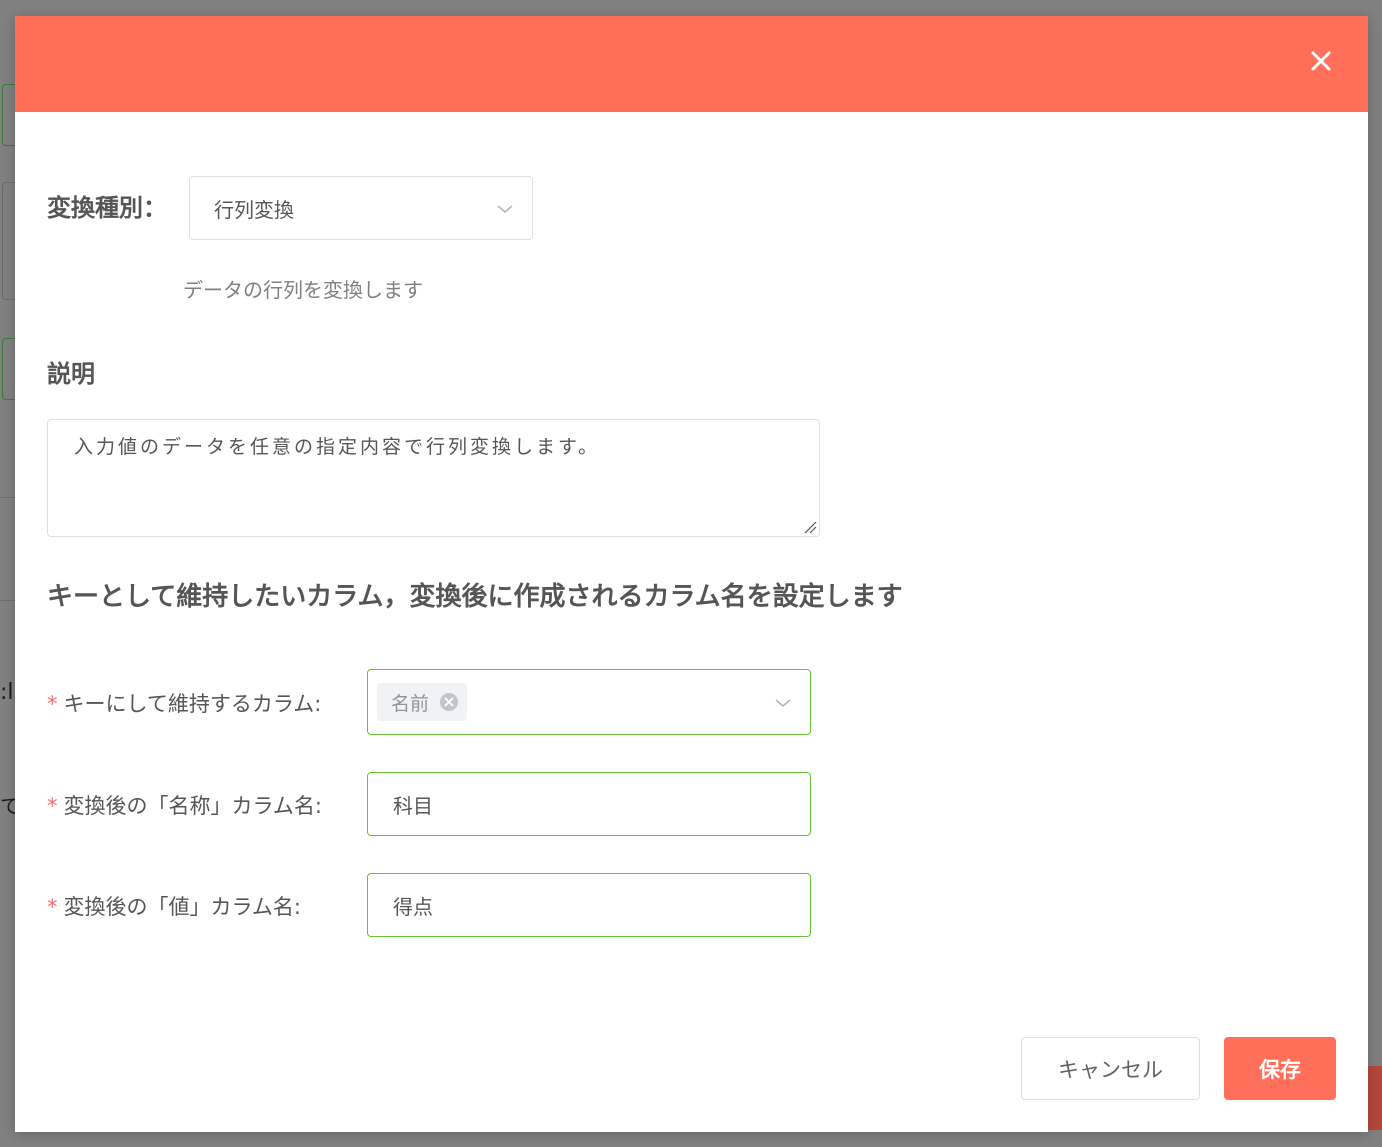 This screenshot has height=1147, width=1382. Describe the element at coordinates (192, 704) in the screenshot. I see `key-column-label-text: キーにして維持するカラム:` at that location.